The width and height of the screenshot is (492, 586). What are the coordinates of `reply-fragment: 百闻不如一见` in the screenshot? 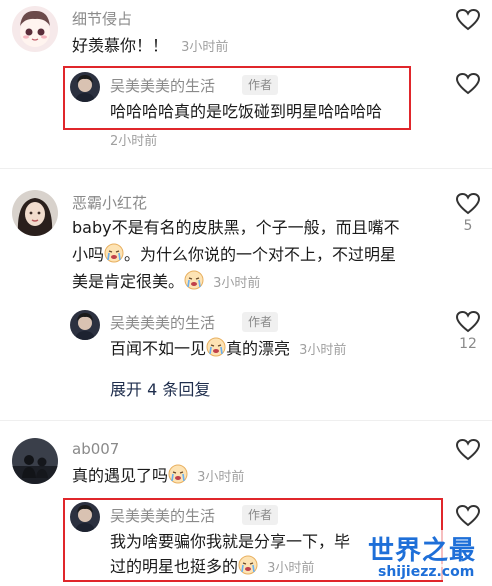 It's located at (158, 348).